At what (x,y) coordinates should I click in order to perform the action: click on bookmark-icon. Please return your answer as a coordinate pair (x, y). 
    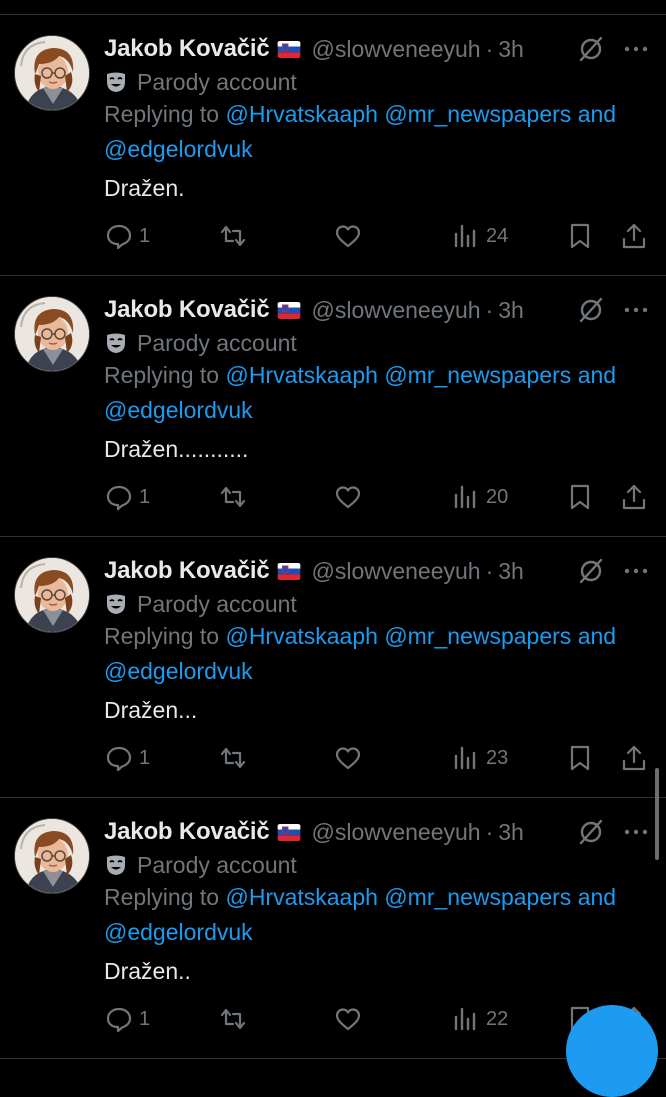
    Looking at the image, I should click on (580, 236).